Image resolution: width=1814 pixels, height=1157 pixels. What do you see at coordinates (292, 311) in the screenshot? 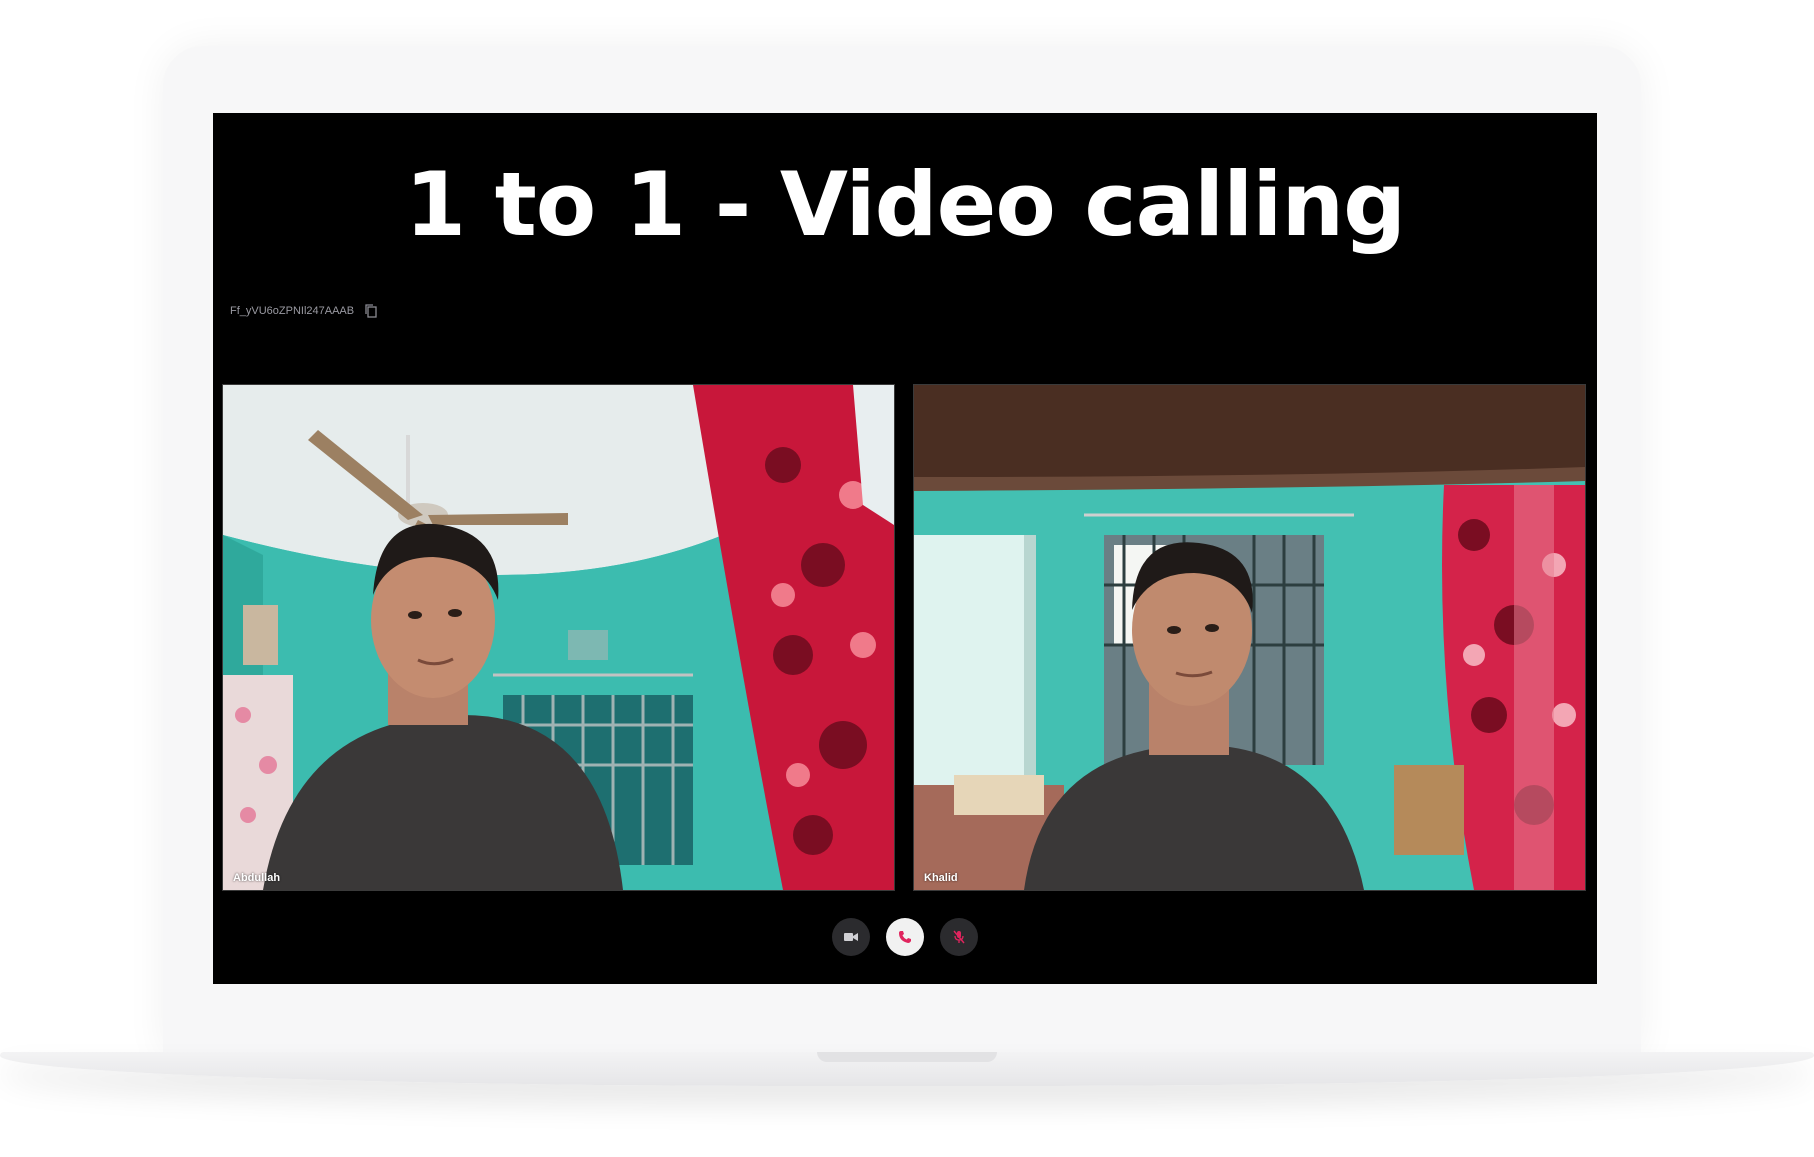
I see `room-id: Ff_yVU6oZPNIl247AAAB` at bounding box center [292, 311].